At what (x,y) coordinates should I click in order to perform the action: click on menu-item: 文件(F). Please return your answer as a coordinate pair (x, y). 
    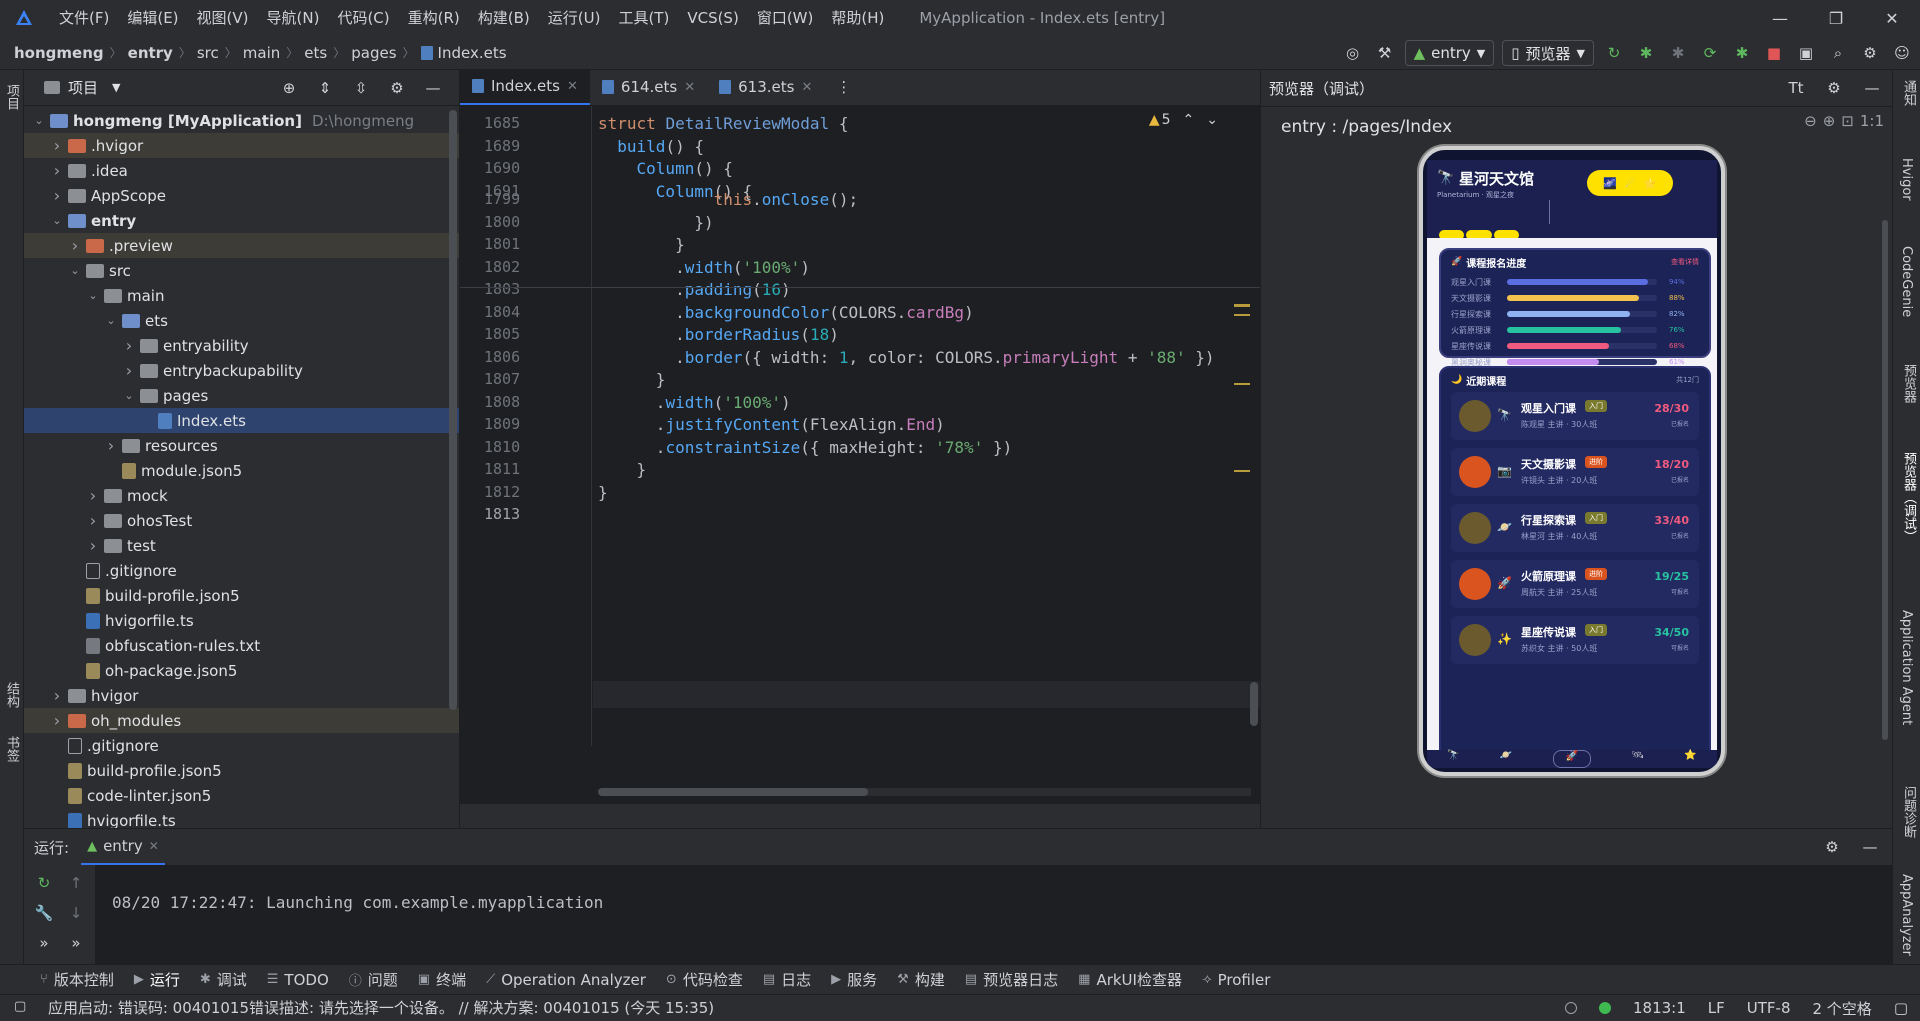
    Looking at the image, I should click on (84, 18).